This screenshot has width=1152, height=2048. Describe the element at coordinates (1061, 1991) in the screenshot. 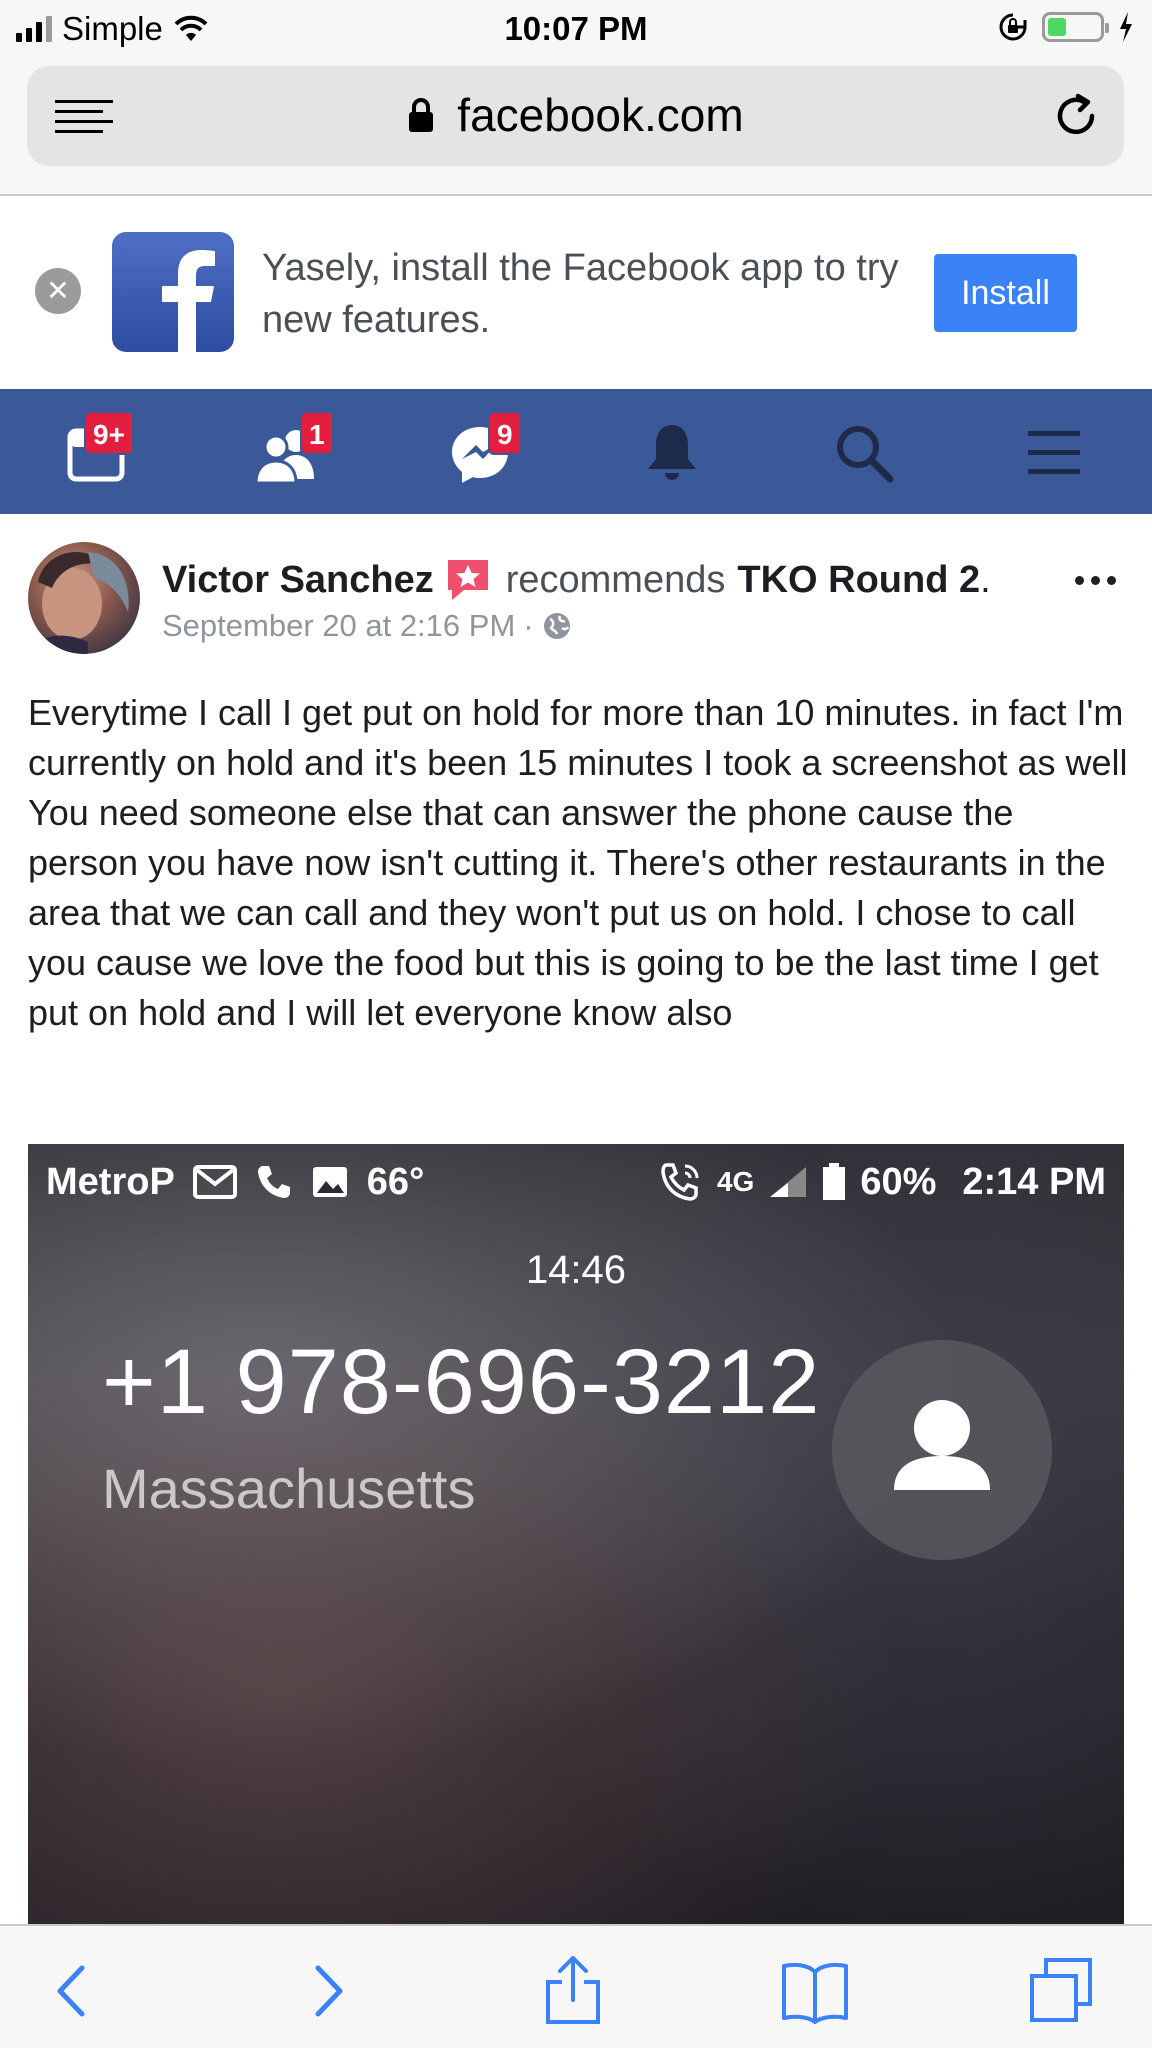

I see `tabs-icon` at that location.